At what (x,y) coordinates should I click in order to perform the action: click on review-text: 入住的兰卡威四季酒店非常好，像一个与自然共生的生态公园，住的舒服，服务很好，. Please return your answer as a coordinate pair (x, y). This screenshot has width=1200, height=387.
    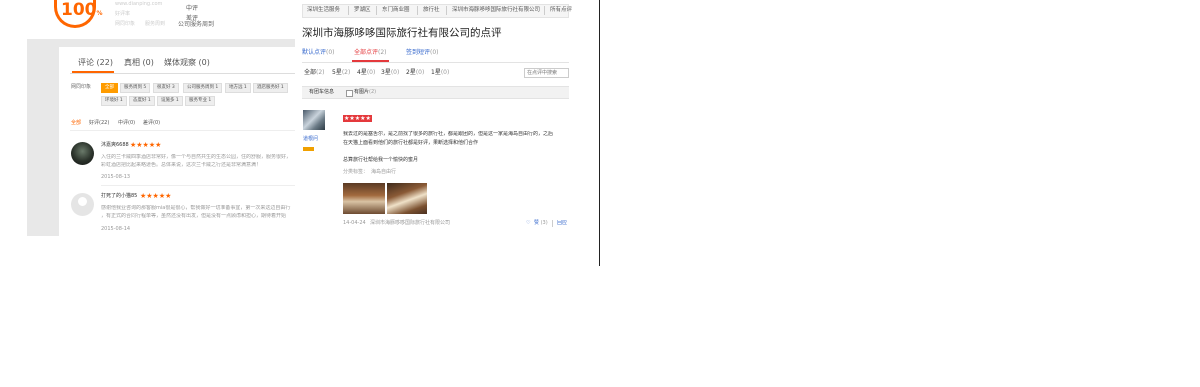
    Looking at the image, I should click on (196, 157).